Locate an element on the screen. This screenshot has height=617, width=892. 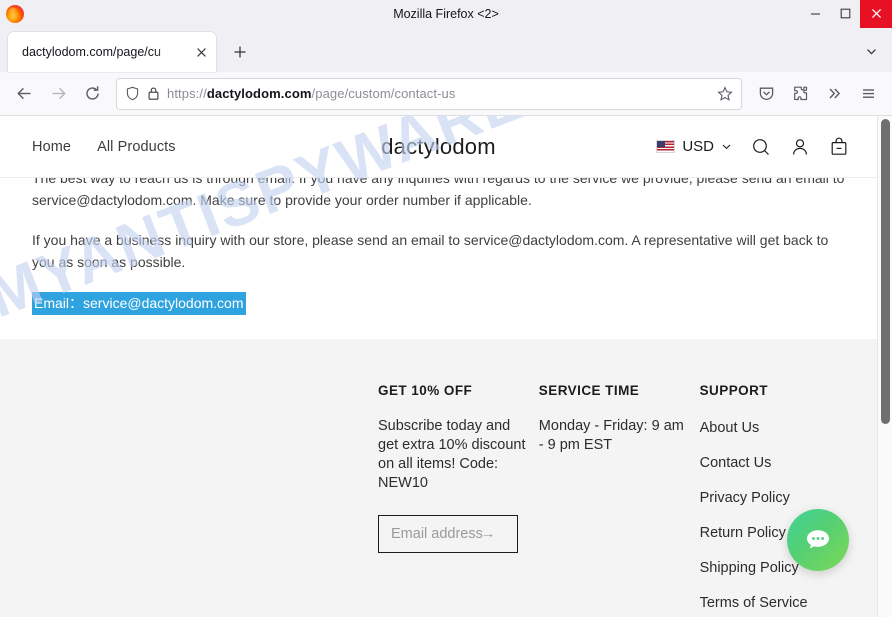
newsletter-placeholder: Email address is located at coordinates (437, 534).